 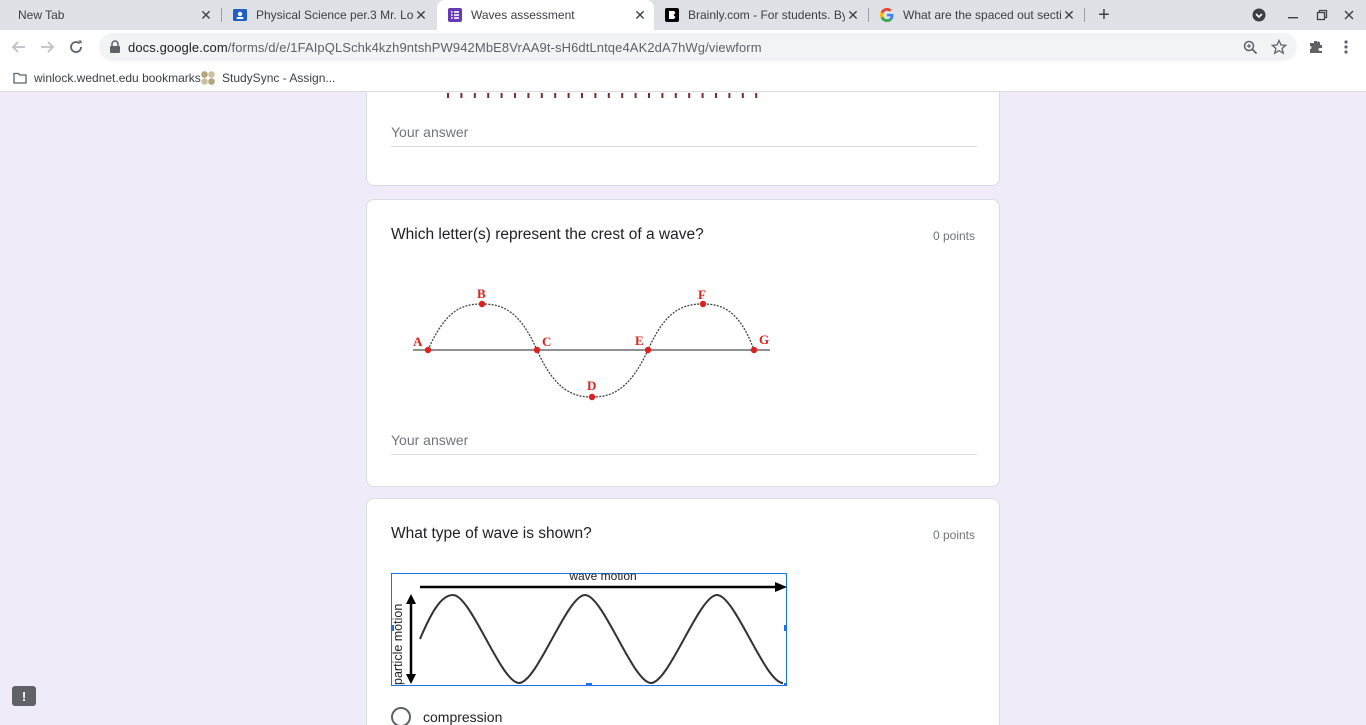 I want to click on tab-brainly: Brainly.com - For students. By st ✕, so click(x=760, y=15).